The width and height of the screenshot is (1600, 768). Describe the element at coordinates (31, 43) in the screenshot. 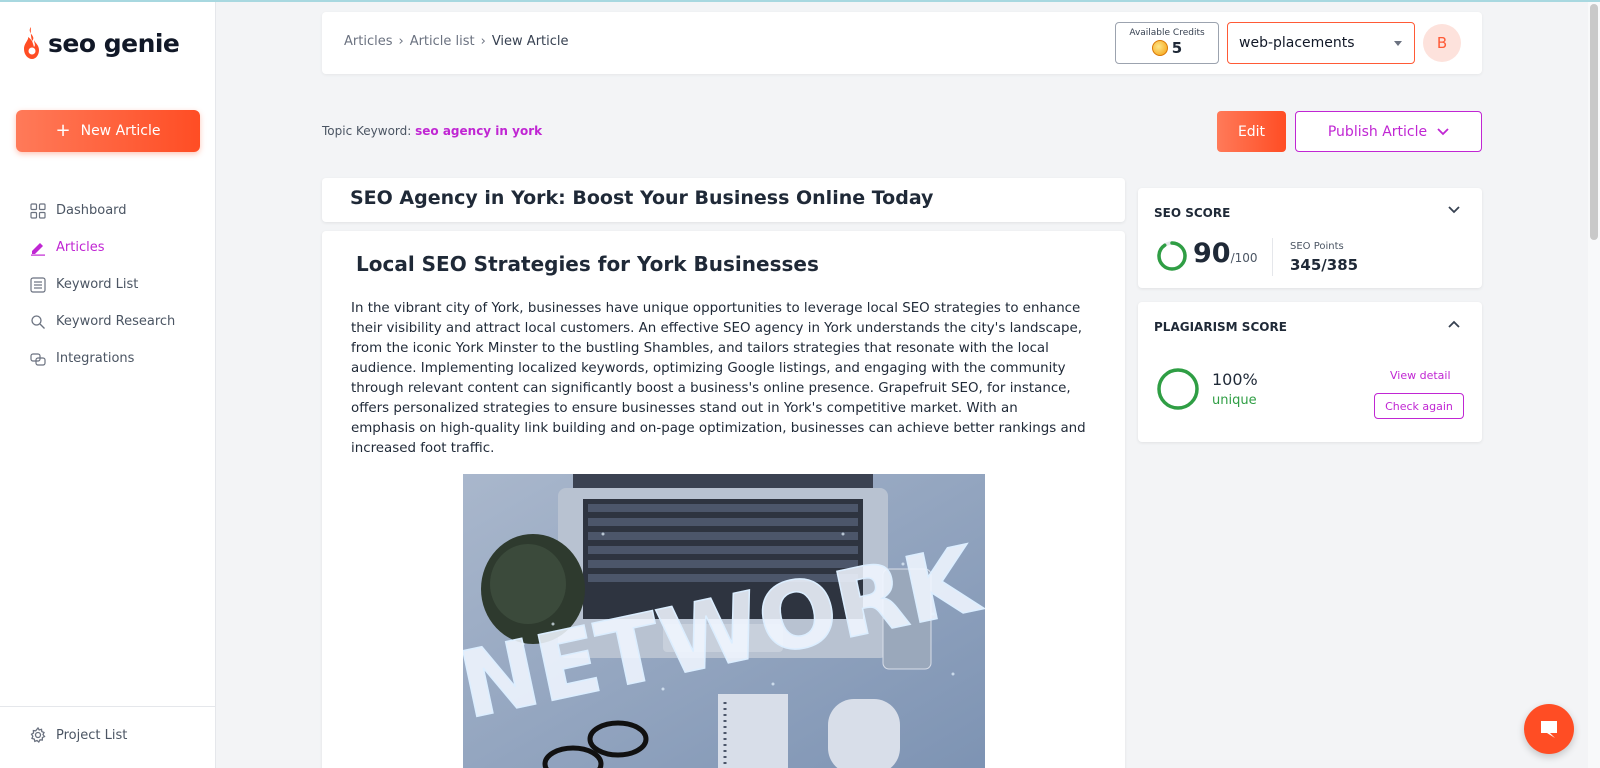

I see `flame-logo-icon` at that location.